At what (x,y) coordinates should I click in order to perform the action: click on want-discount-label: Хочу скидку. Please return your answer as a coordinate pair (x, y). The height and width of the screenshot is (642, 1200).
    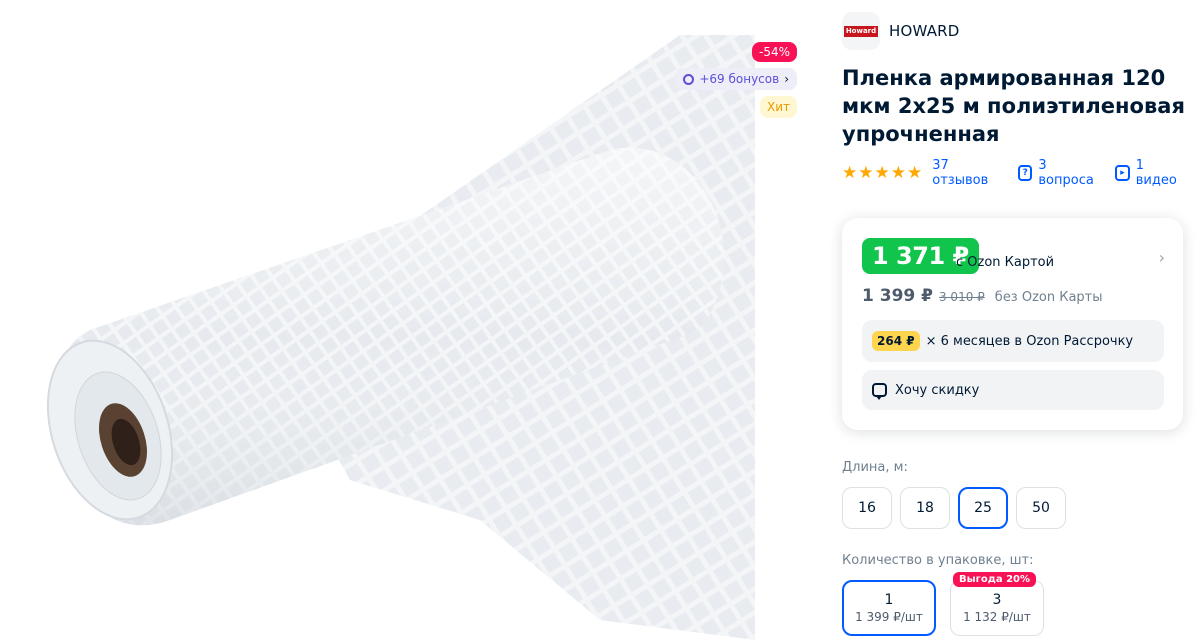
    Looking at the image, I should click on (937, 390).